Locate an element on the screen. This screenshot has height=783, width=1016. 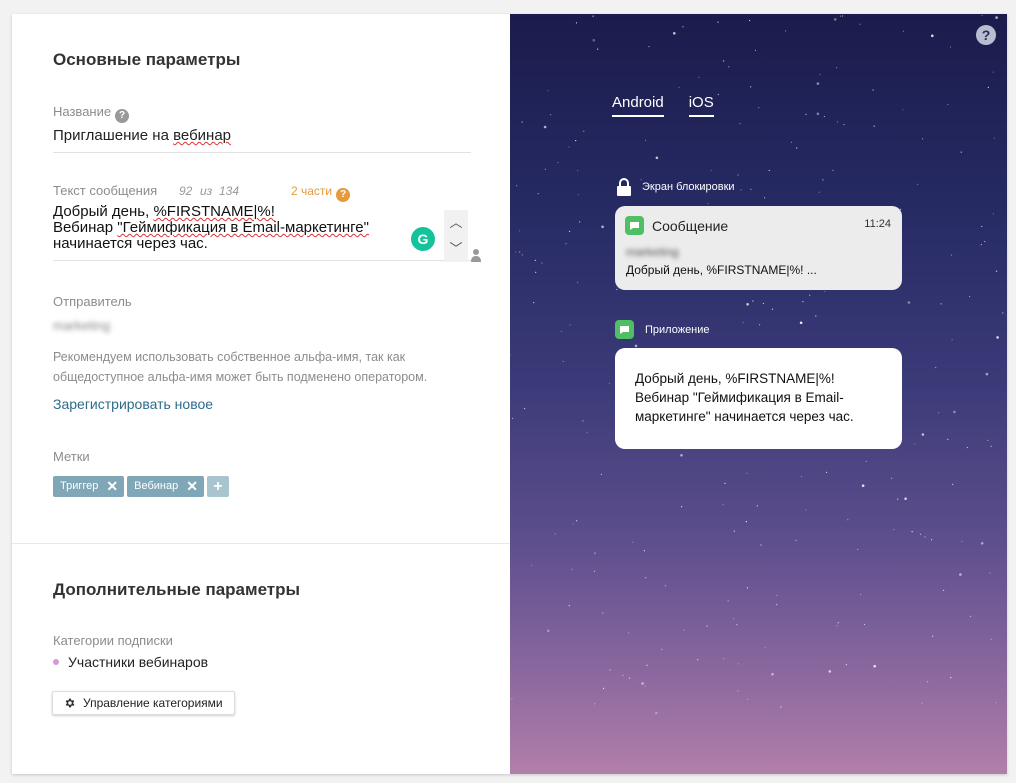
chevron-up-icon: ︿ is located at coordinates (456, 223).